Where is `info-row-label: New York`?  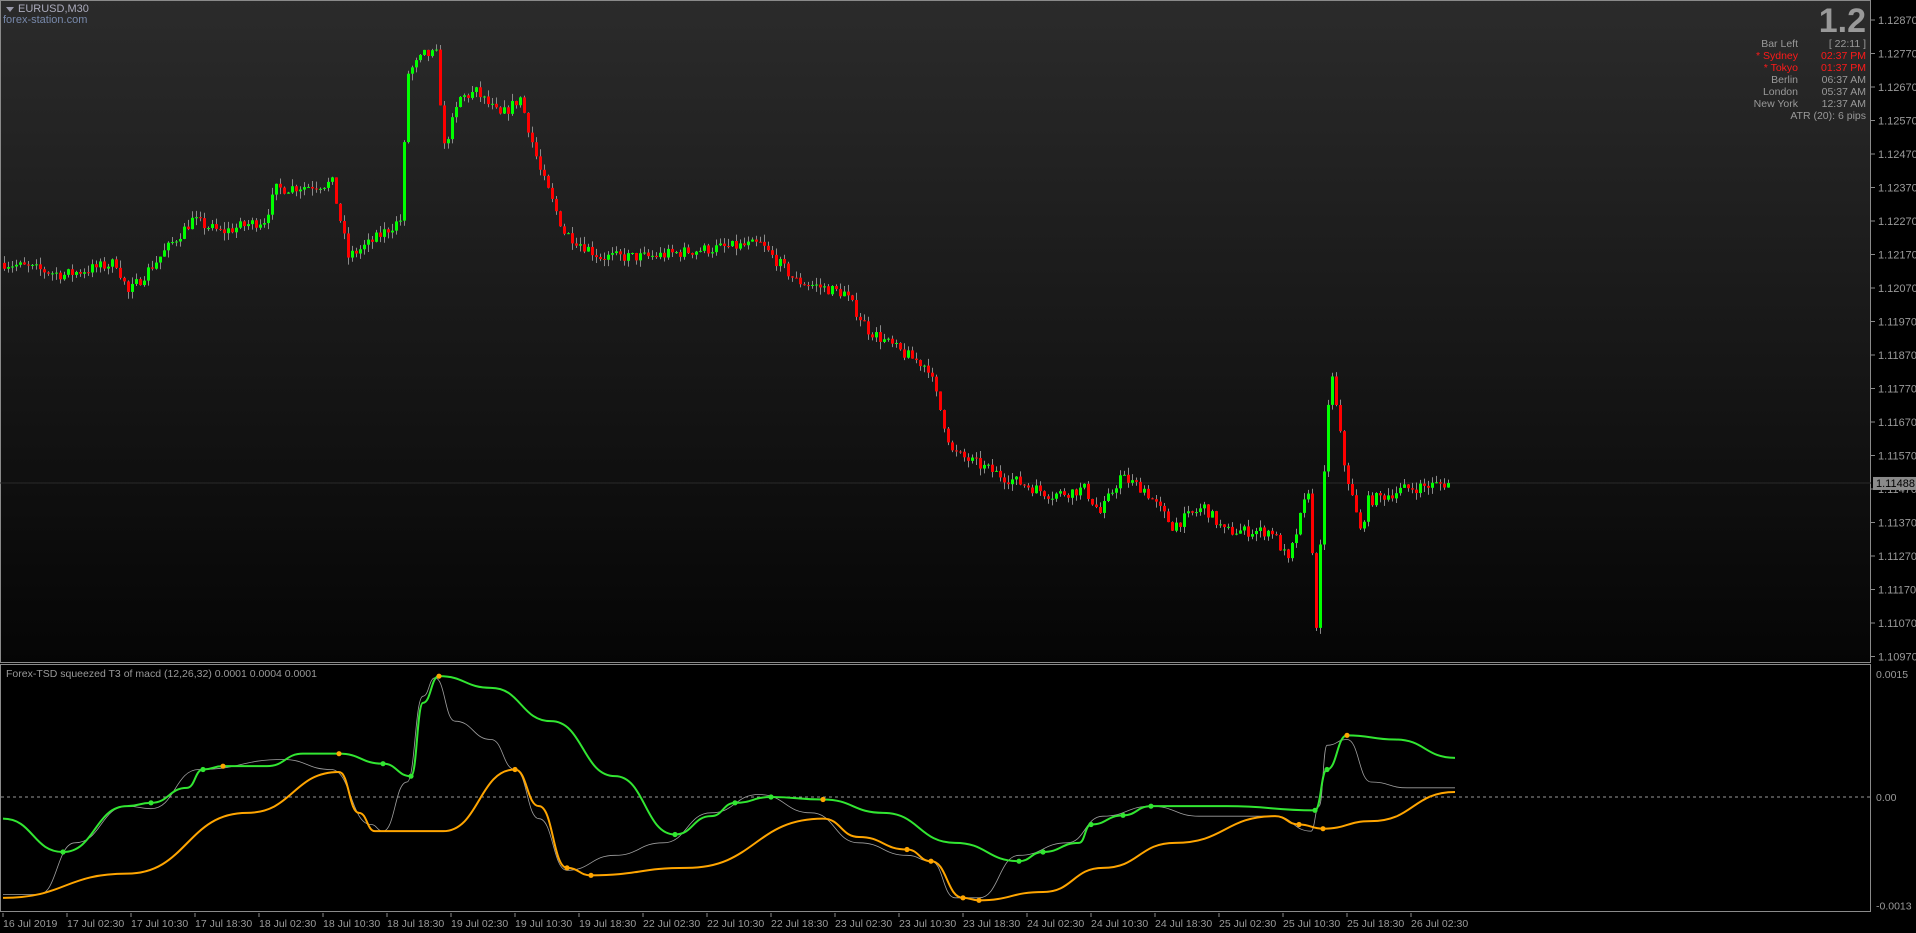
info-row-label: New York is located at coordinates (1775, 104).